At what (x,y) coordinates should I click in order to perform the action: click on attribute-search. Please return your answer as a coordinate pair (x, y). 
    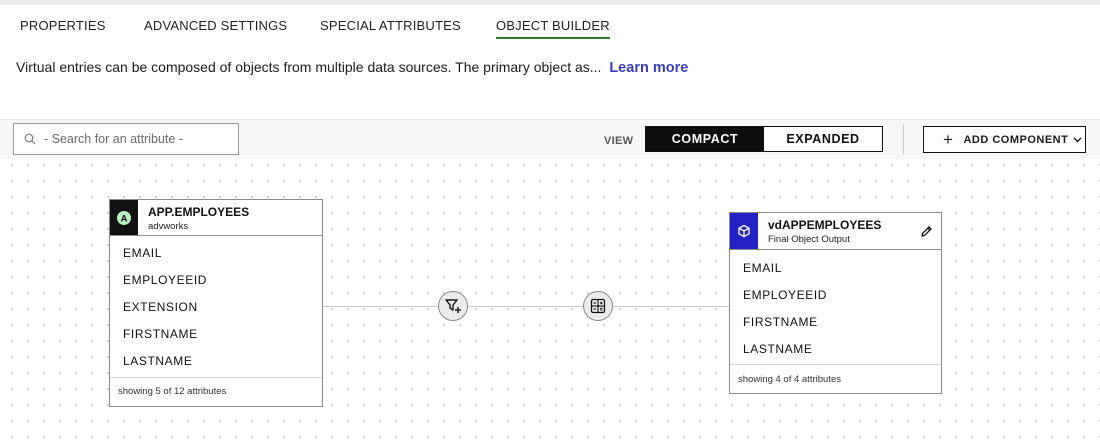
    Looking at the image, I should click on (126, 139).